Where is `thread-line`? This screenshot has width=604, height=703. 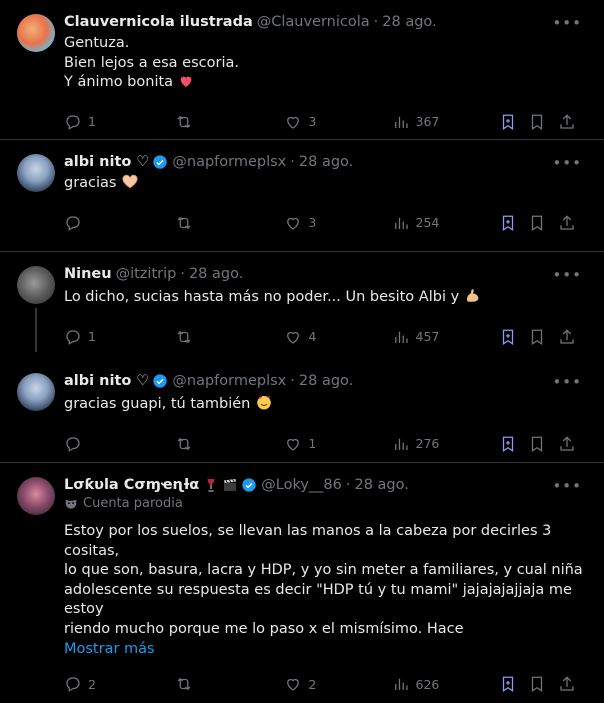
thread-line is located at coordinates (36, 330).